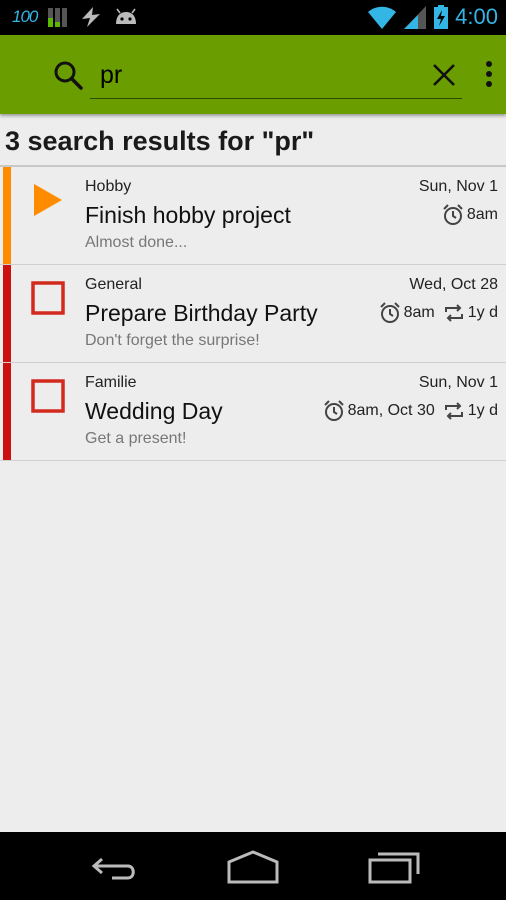 The width and height of the screenshot is (506, 900). I want to click on recent-apps-icon, so click(394, 866).